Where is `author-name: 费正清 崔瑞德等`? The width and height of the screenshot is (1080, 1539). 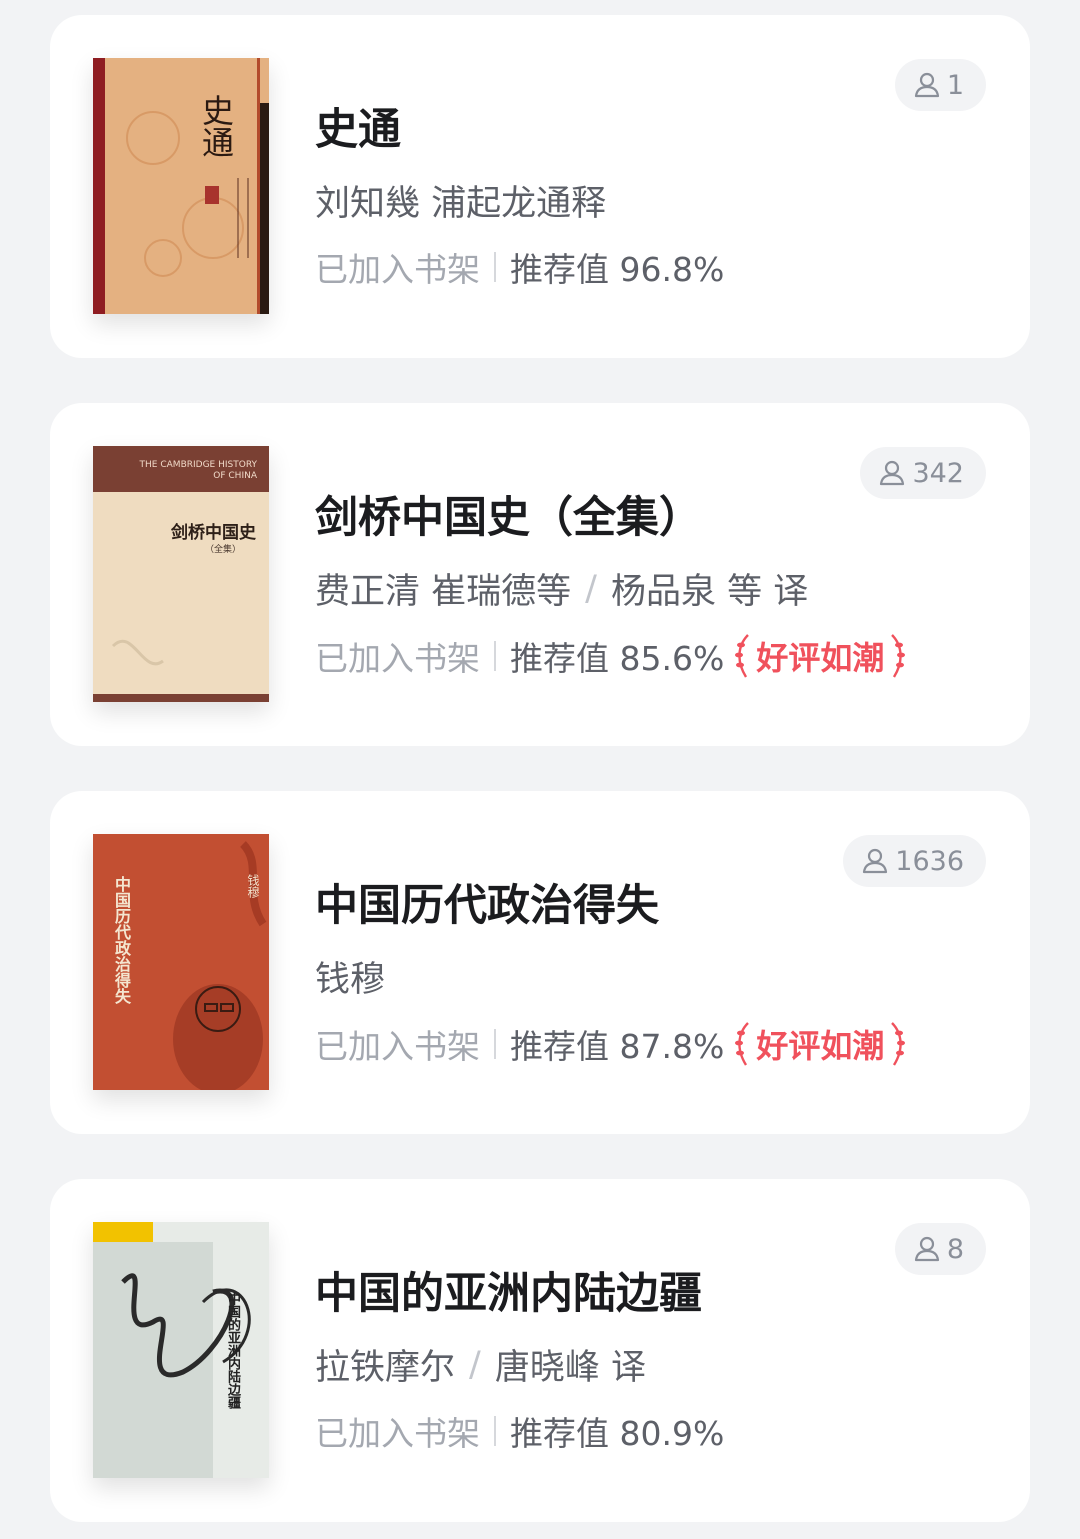
author-name: 费正清 崔瑞德等 is located at coordinates (443, 588).